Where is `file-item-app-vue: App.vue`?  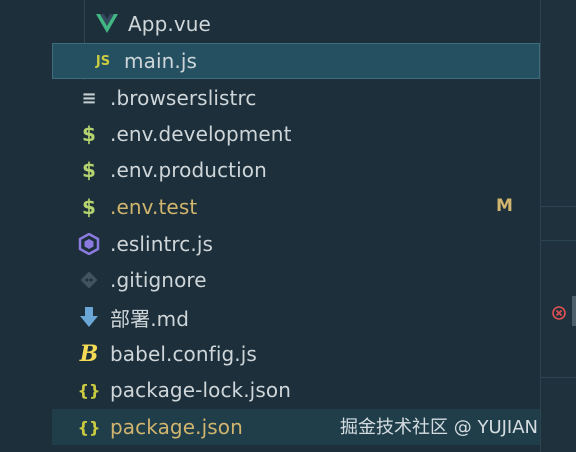
file-item-app-vue: App.vue is located at coordinates (270, 24).